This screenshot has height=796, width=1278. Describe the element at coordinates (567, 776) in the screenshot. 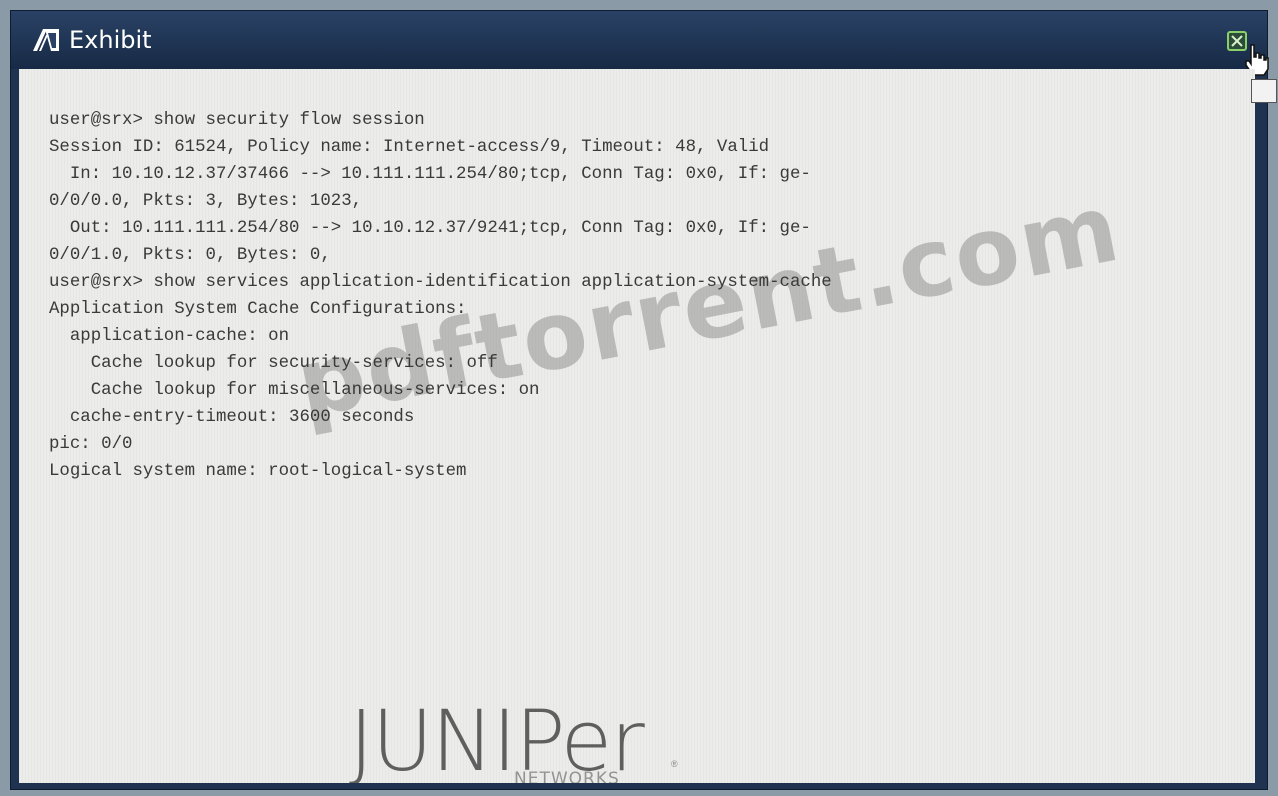

I see `logo-subtitle: NETWORKS` at that location.